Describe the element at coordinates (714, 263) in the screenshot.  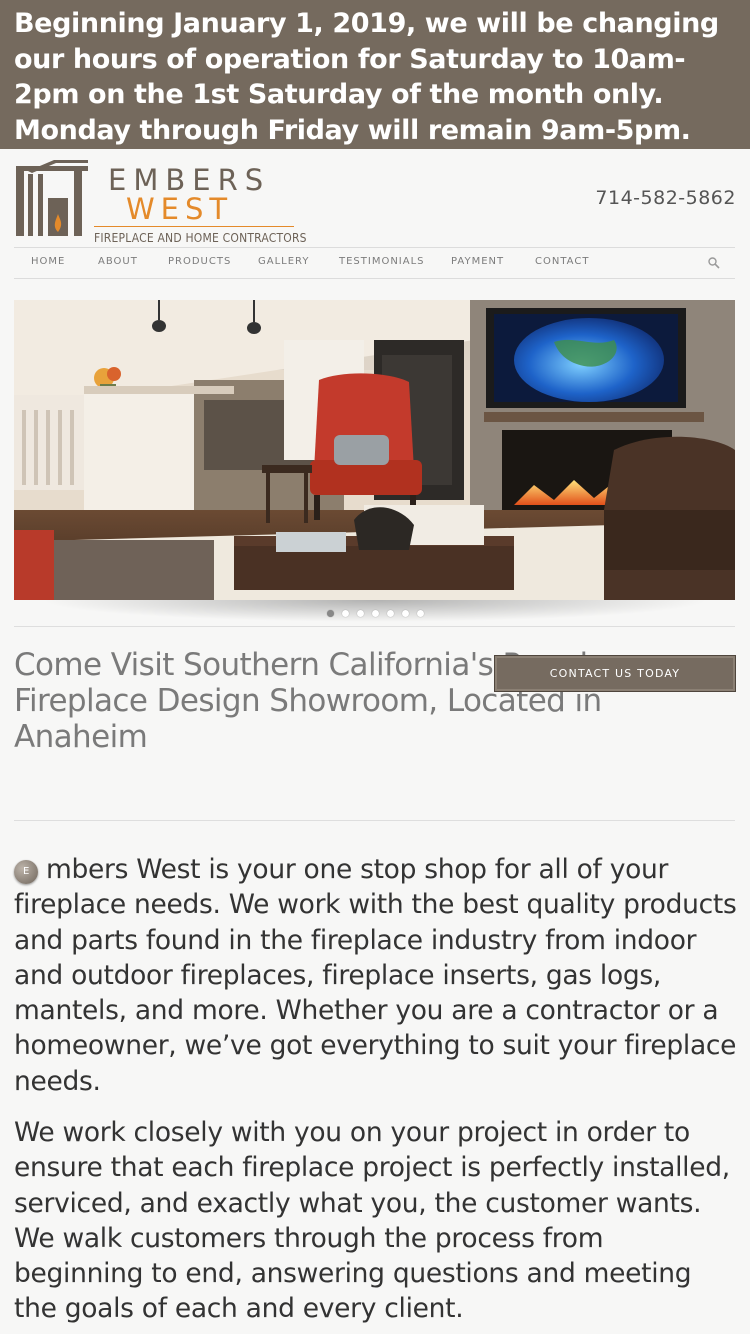
I see `search-icon` at that location.